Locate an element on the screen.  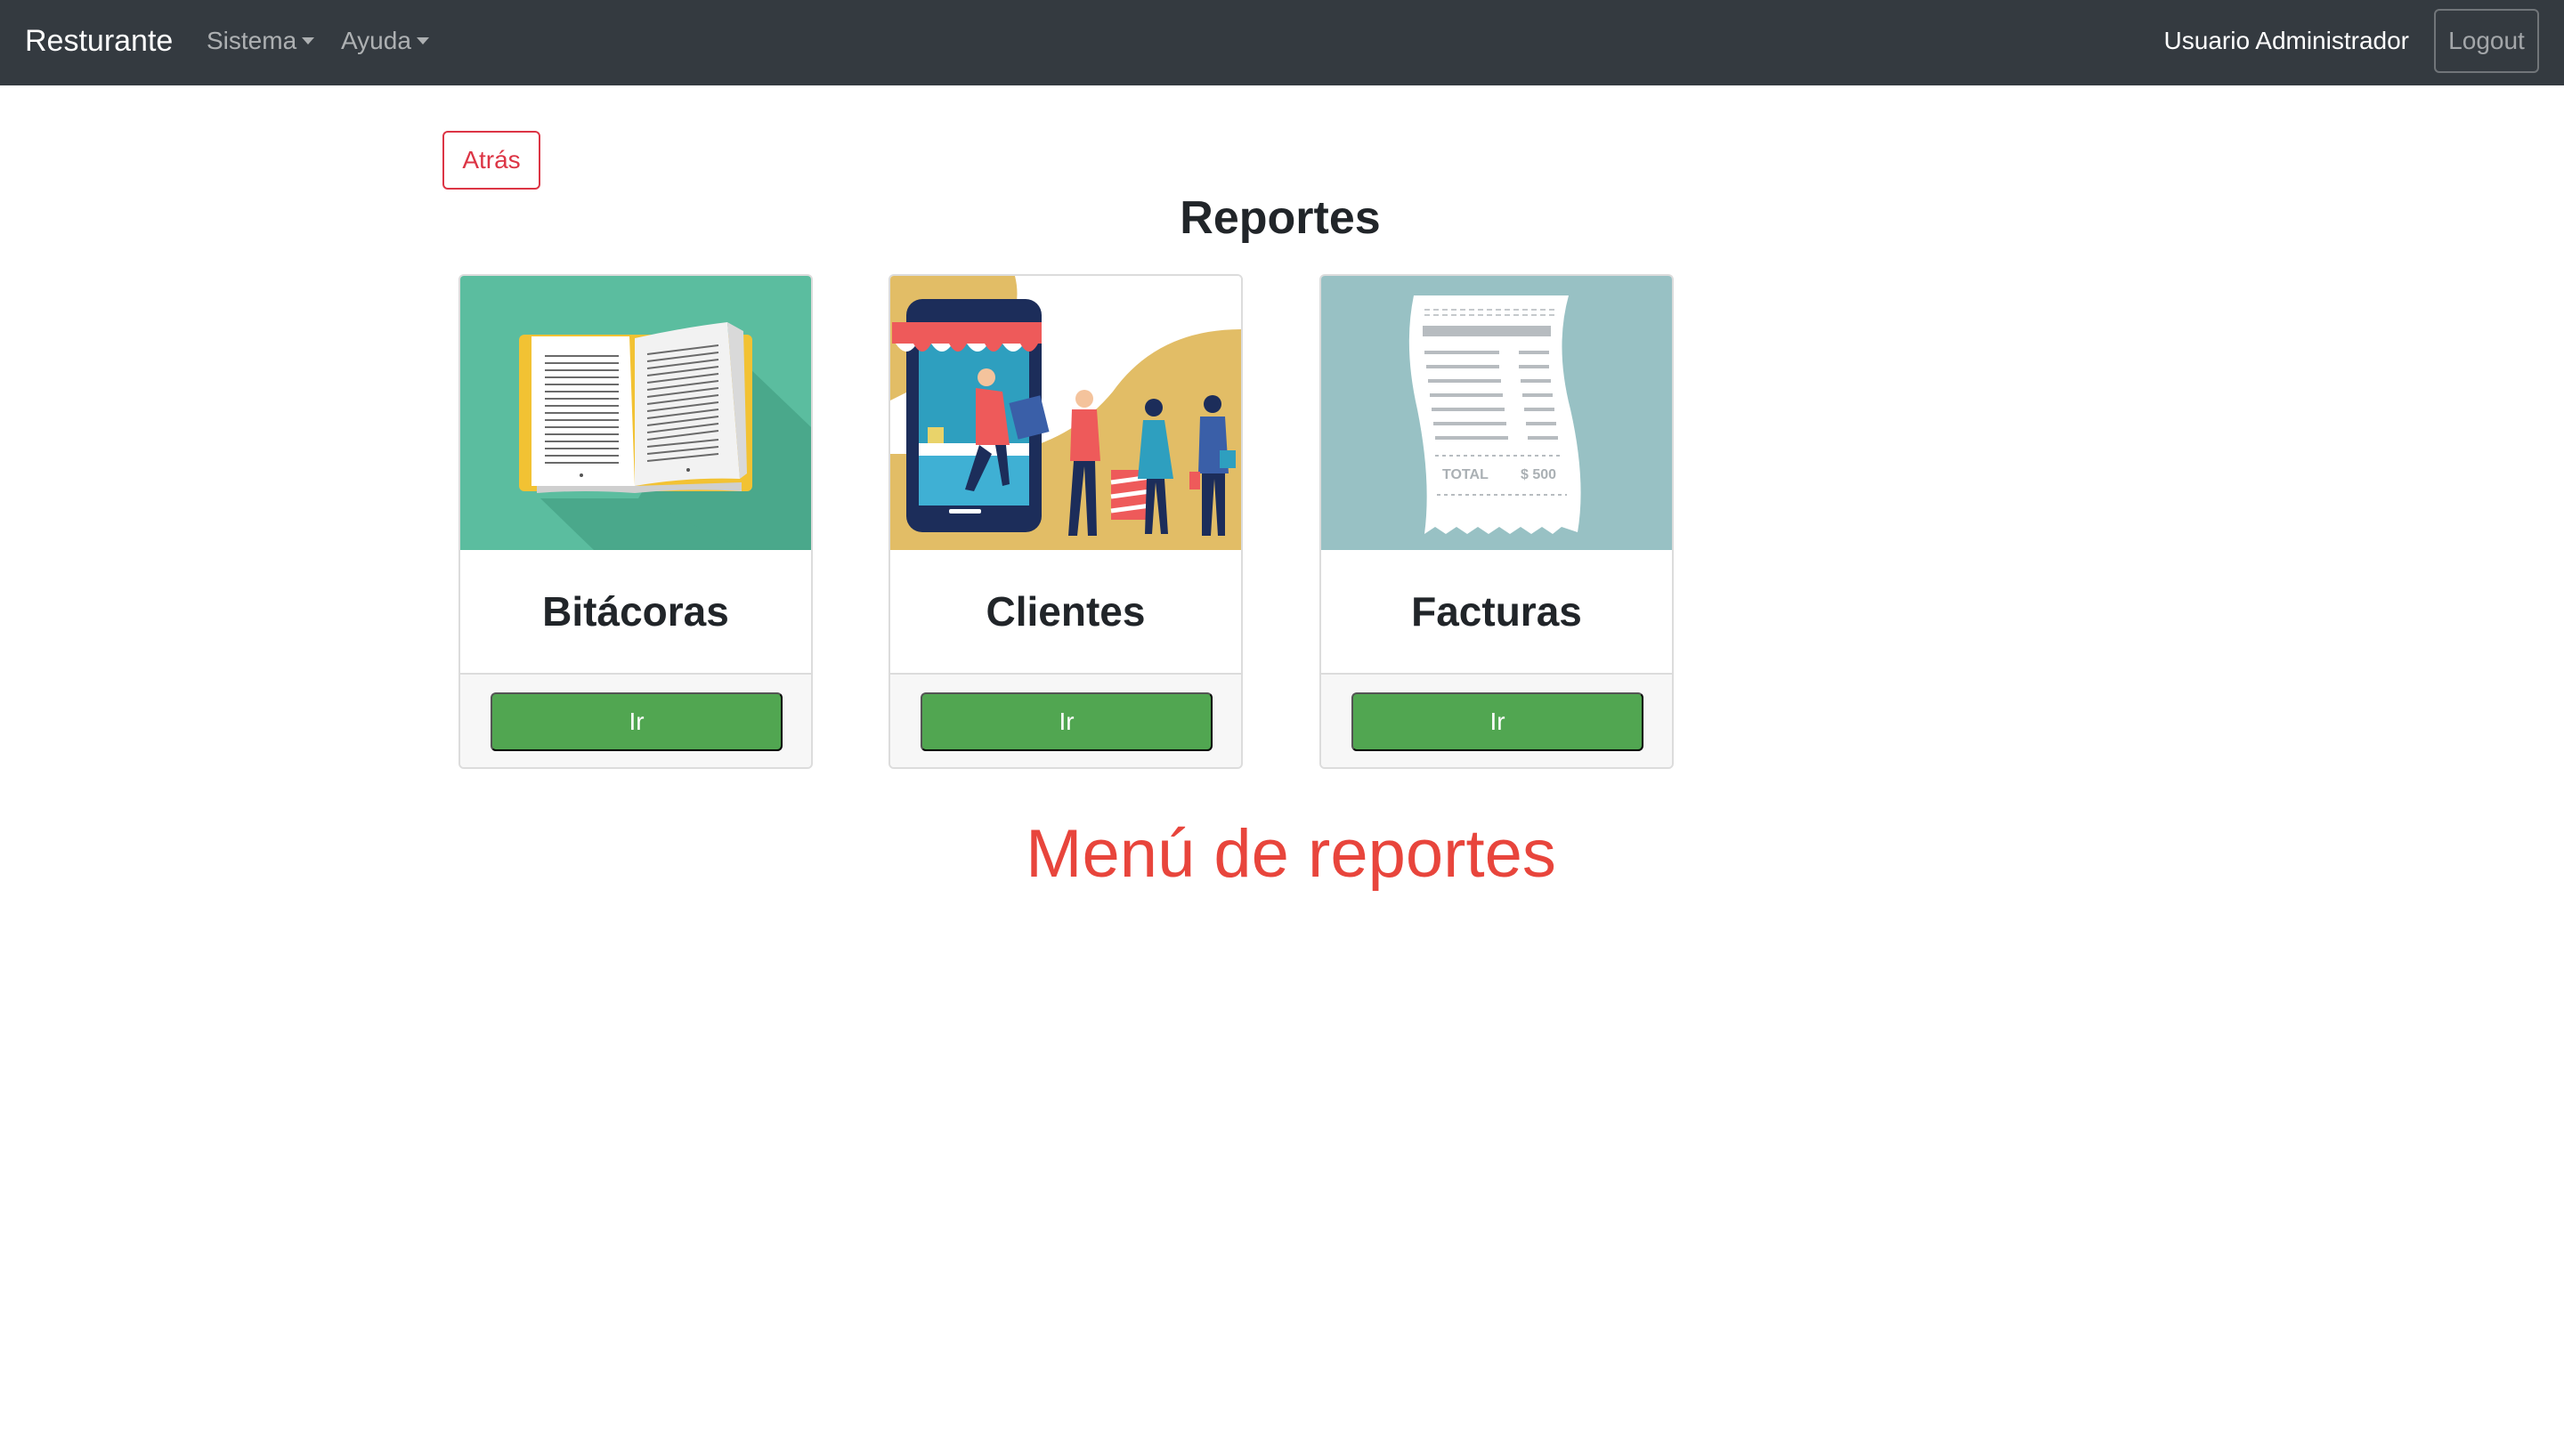
report-card-facturas: TOTAL $ 500 Facturas Ir is located at coordinates (1496, 521).